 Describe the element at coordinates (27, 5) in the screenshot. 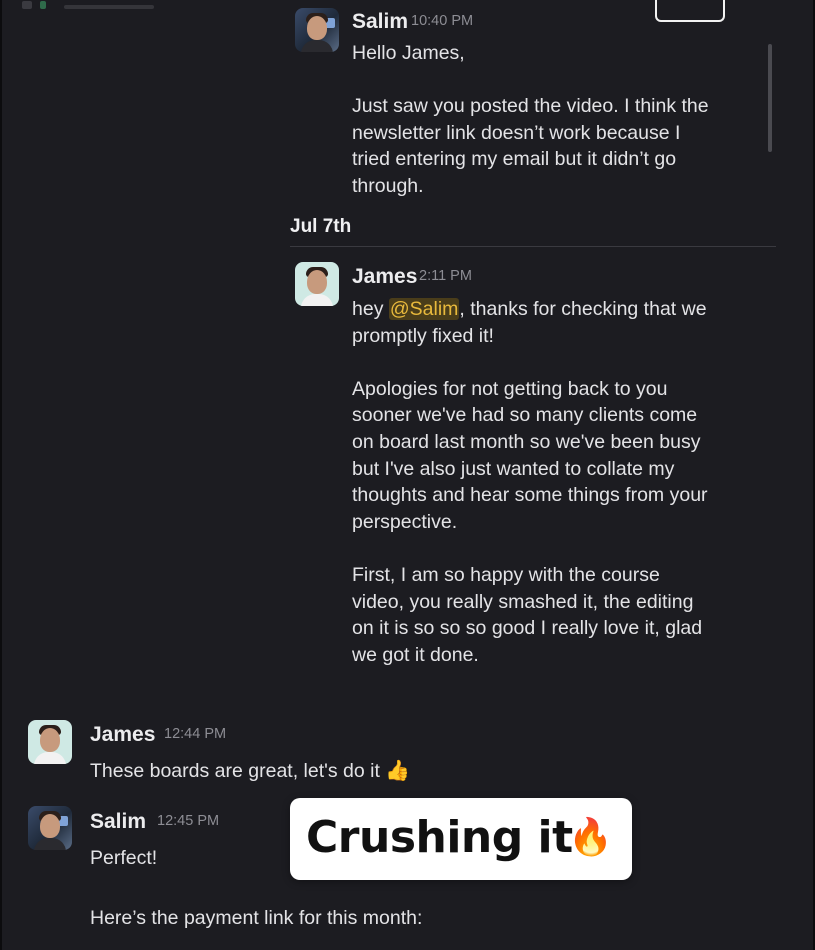

I see `toolbar-icon` at that location.